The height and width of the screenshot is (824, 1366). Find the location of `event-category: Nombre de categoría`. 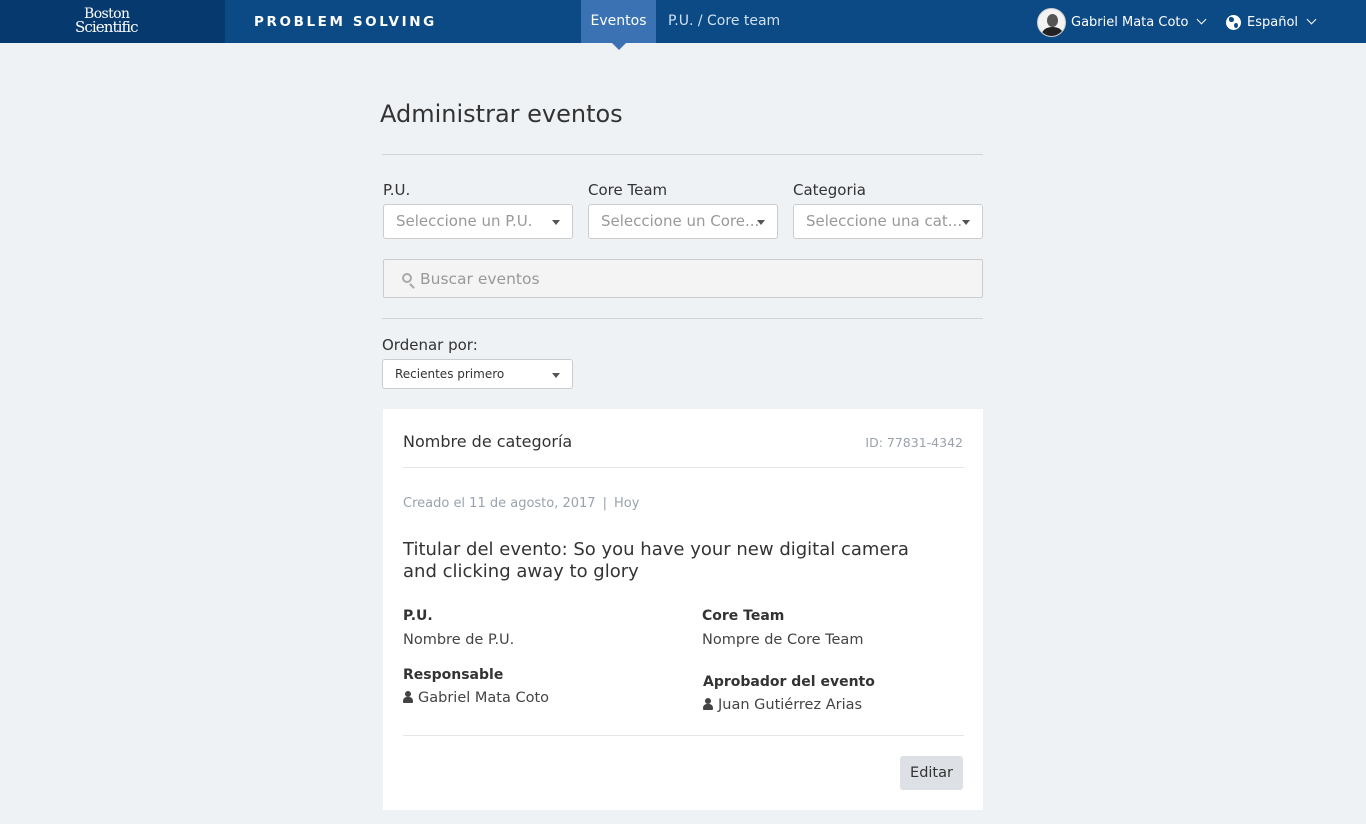

event-category: Nombre de categoría is located at coordinates (488, 441).